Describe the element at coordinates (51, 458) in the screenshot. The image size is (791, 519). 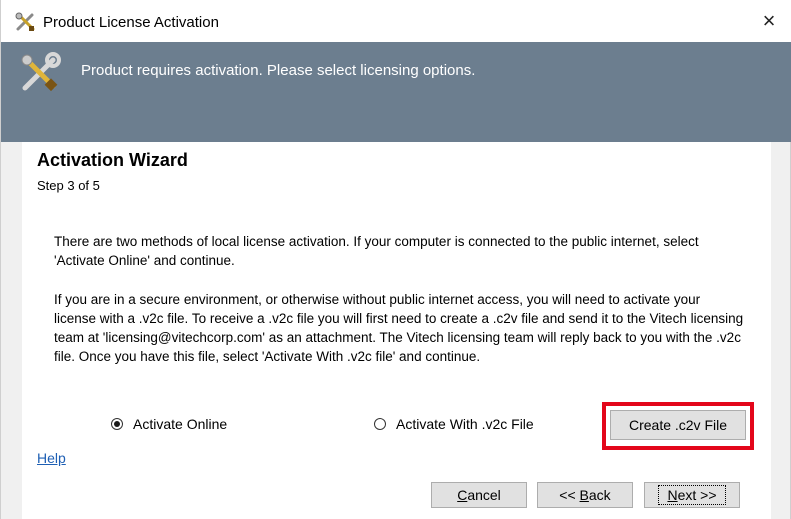
I see `help-link: Help` at that location.